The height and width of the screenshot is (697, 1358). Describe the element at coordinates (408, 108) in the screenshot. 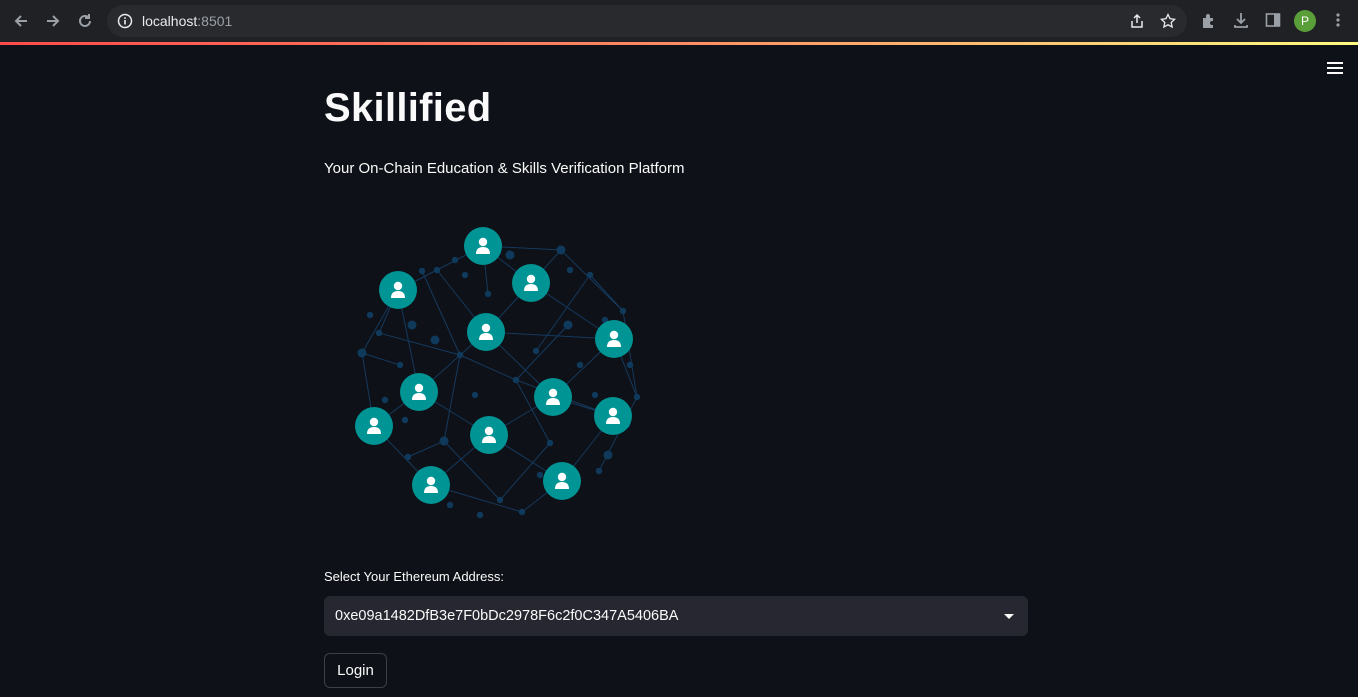

I see `page-title: Skillified` at that location.